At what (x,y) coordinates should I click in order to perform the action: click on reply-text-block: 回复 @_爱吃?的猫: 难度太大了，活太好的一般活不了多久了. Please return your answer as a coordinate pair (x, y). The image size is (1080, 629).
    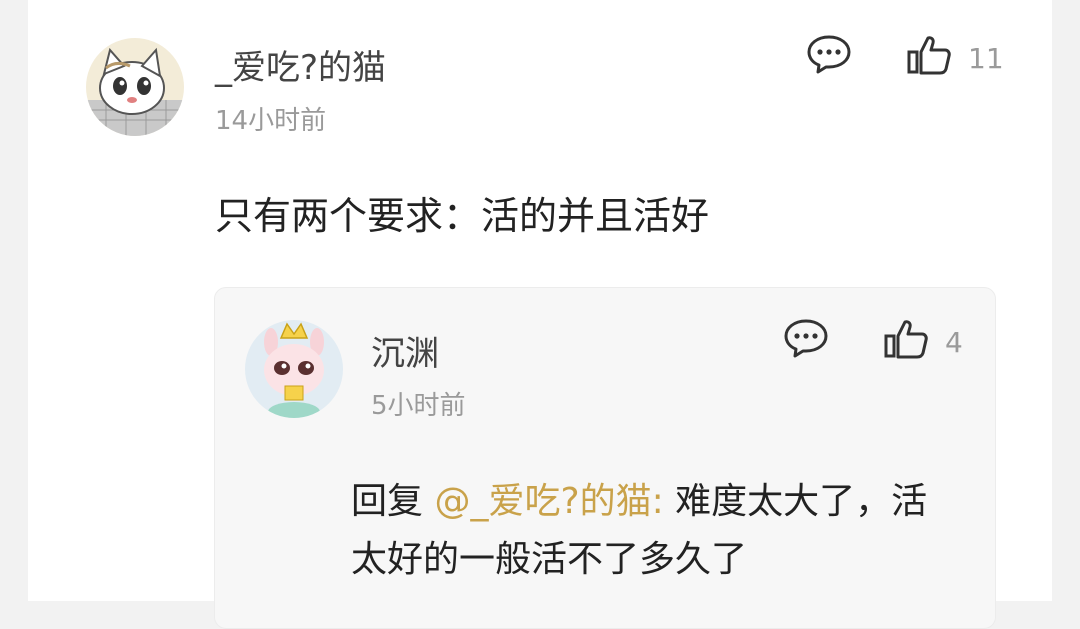
    Looking at the image, I should click on (651, 531).